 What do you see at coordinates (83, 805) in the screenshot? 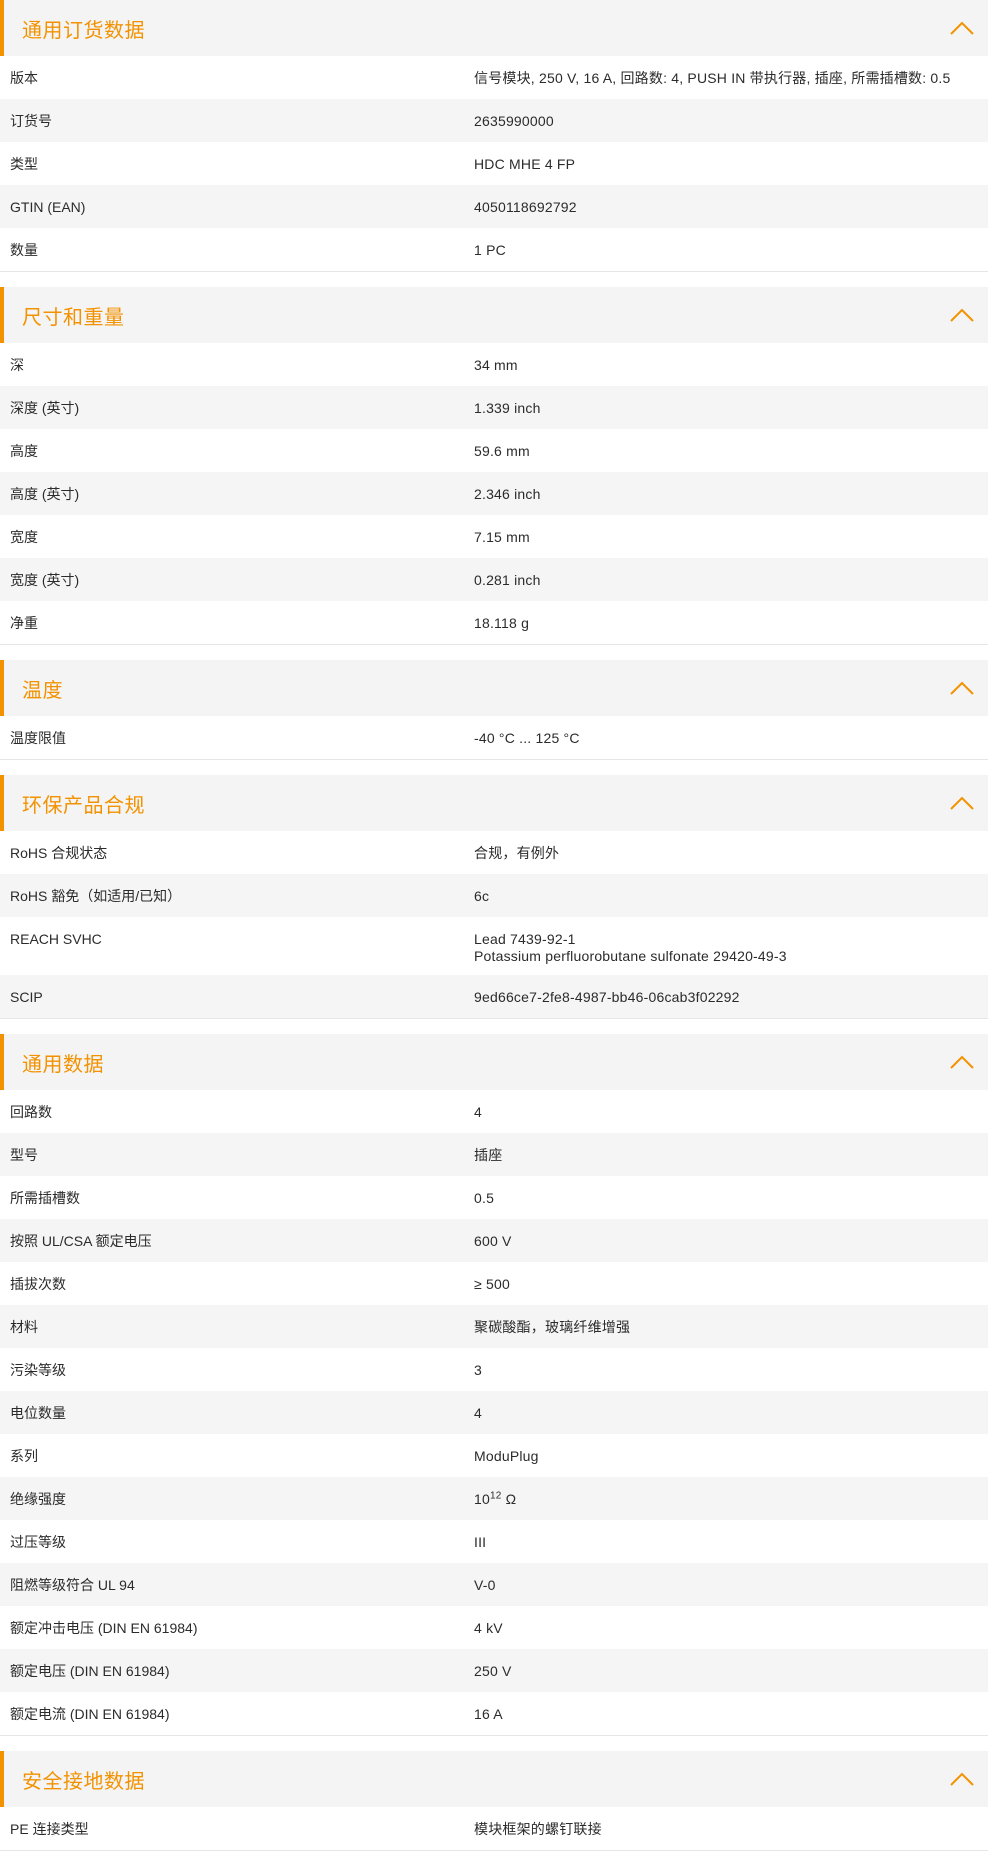
I see `section-title: 环保产品合规` at bounding box center [83, 805].